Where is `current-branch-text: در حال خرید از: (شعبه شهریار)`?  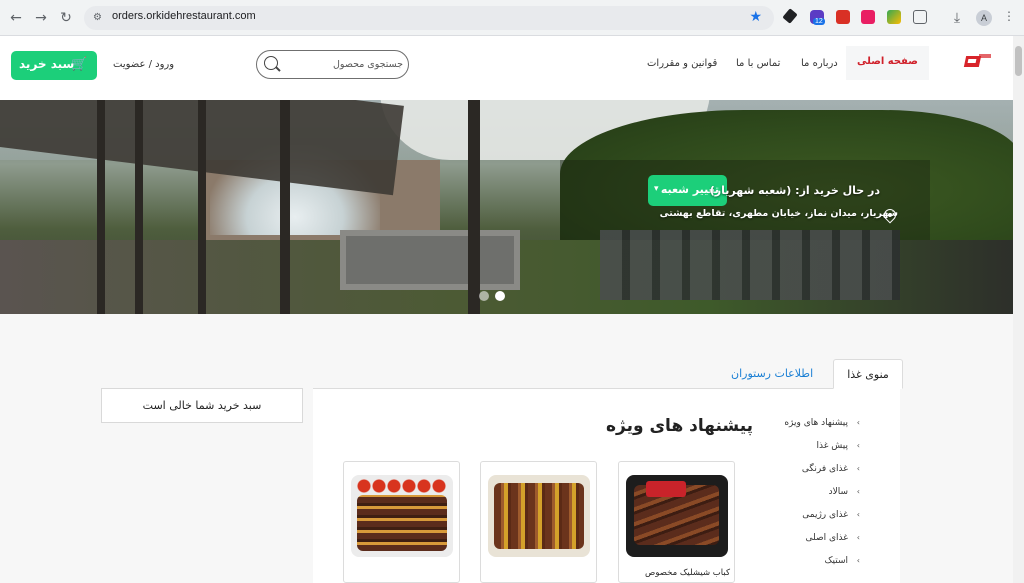
current-branch-text: در حال خرید از: (شعبه شهریار) is located at coordinates (794, 190).